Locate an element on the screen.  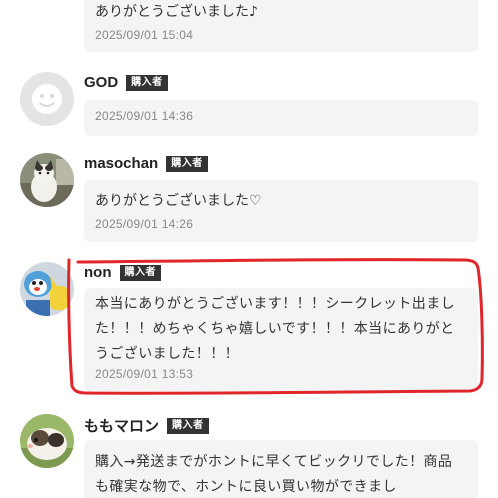
comment-date: 2025/09/01 14:36 is located at coordinates (144, 116).